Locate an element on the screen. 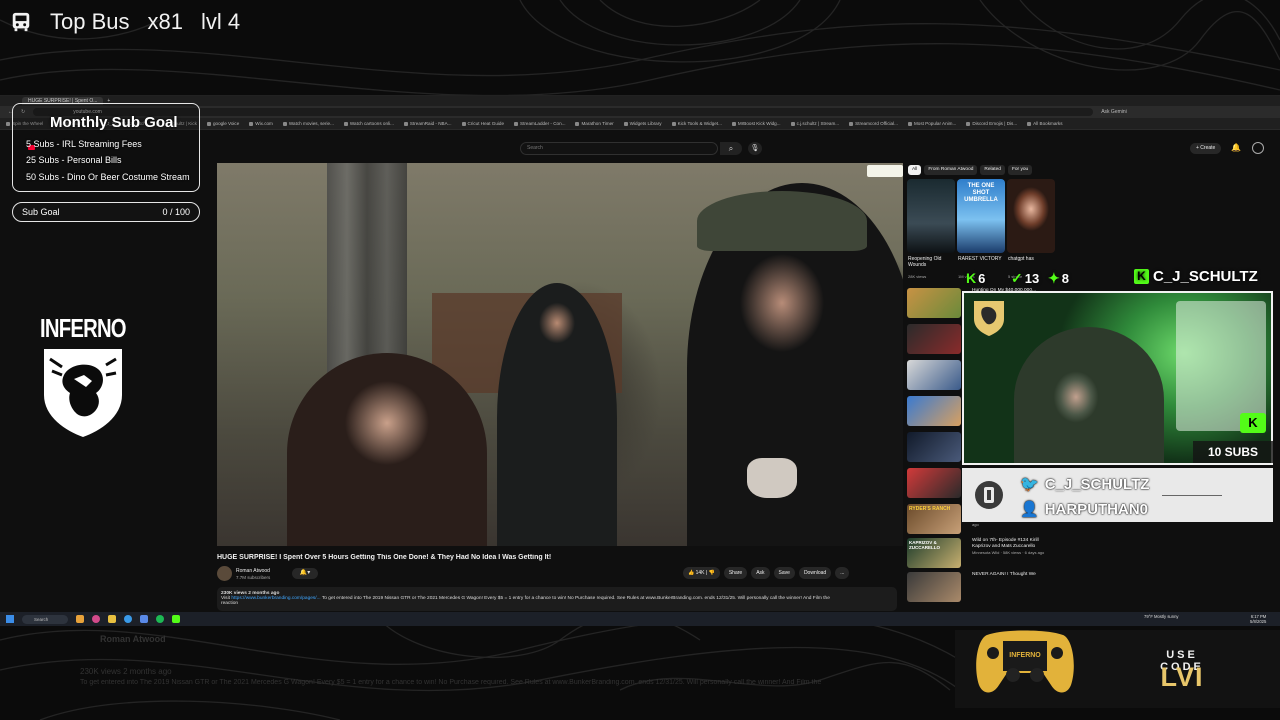 This screenshot has width=1280, height=720. rec-thumb-text: KAPRIZOV & ZUCCARELLO is located at coordinates (924, 545).